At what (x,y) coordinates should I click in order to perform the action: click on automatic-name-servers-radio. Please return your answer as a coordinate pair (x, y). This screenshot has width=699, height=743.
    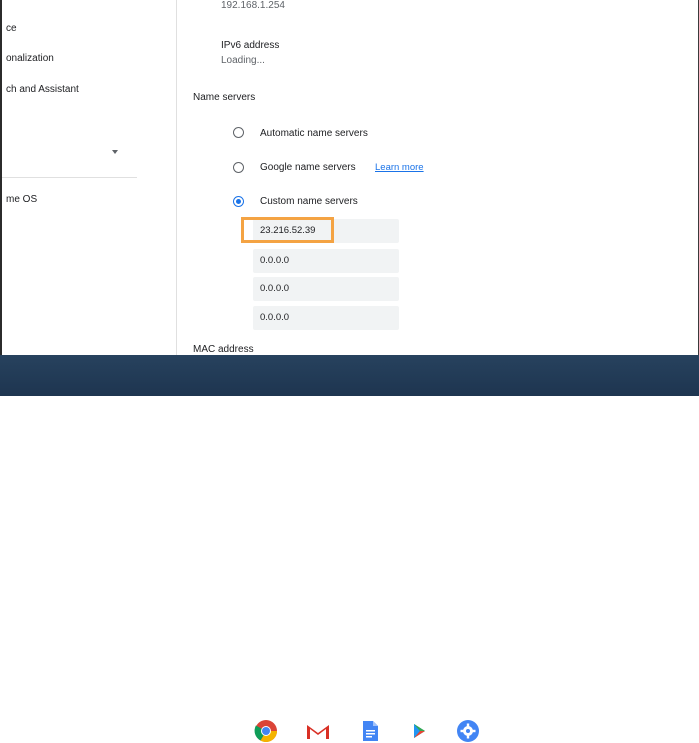
    Looking at the image, I should click on (238, 132).